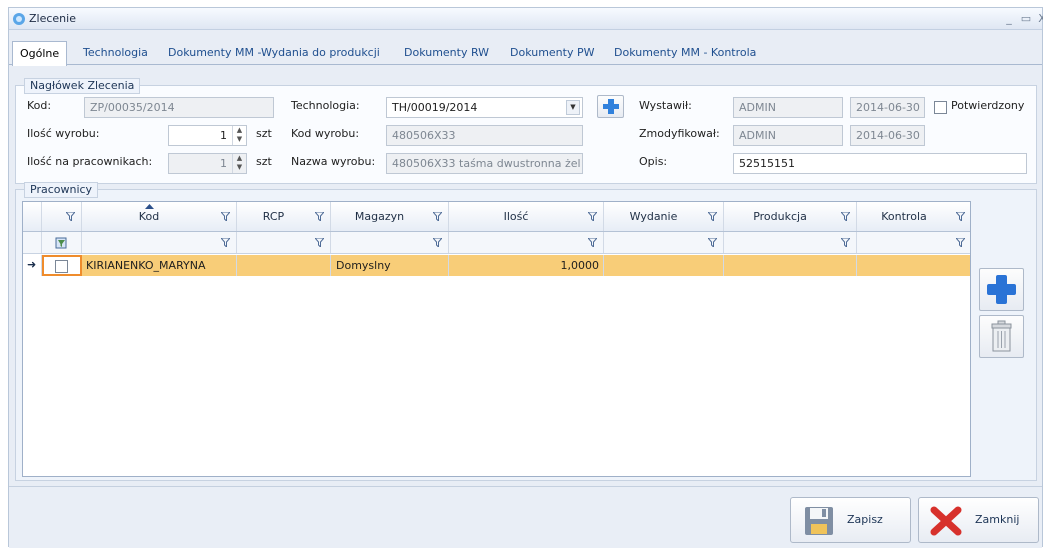  I want to click on table-row: ➜ KIRIANENKO_MARYNA Domyslny 1,0000, so click(496, 265).